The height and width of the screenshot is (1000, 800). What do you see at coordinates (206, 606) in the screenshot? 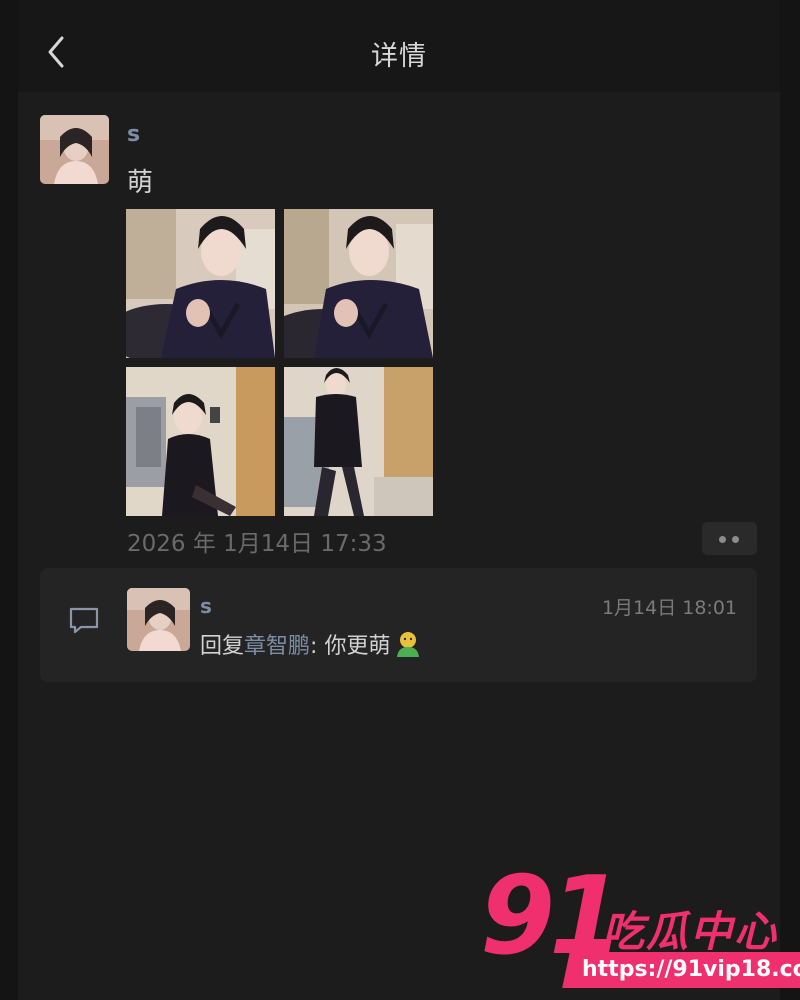
I see `comment-author-name: s` at bounding box center [206, 606].